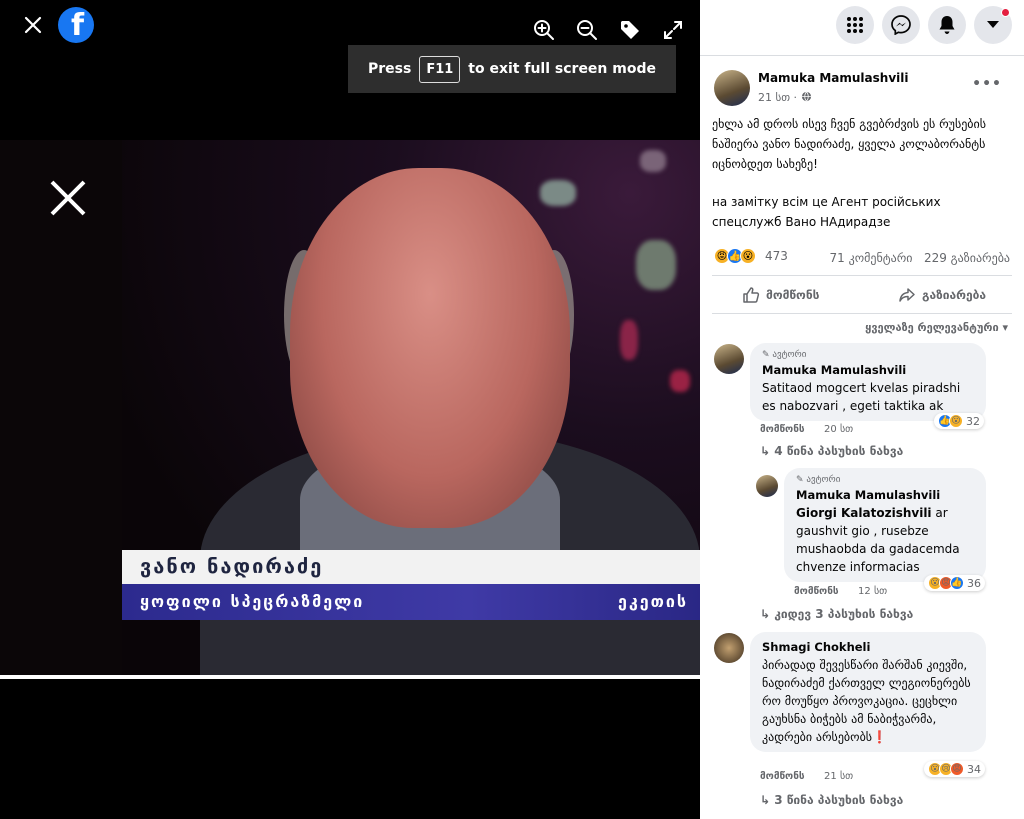  Describe the element at coordinates (806, 96) in the screenshot. I see `globe-icon` at that location.